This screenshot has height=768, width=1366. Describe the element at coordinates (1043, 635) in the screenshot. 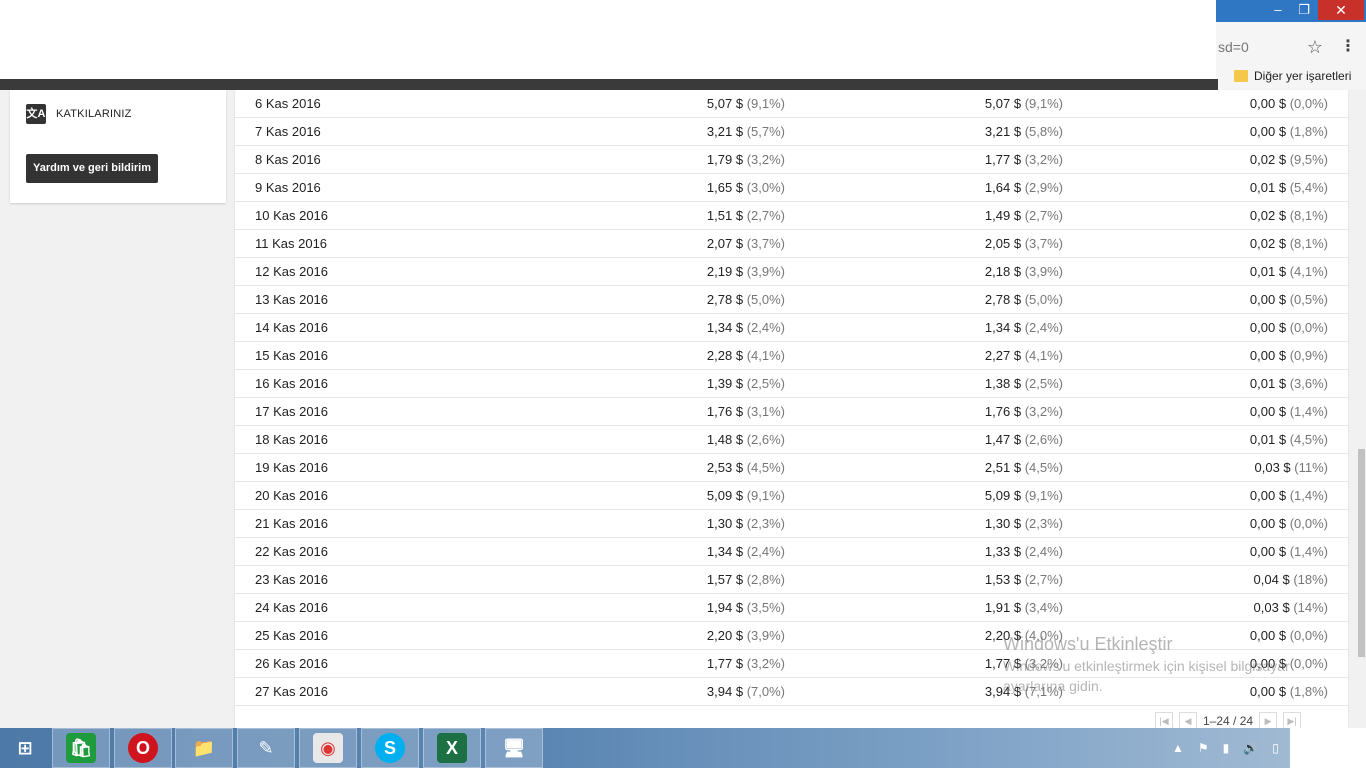

I see `earnings-cell-2-percent: (4,0%)` at that location.